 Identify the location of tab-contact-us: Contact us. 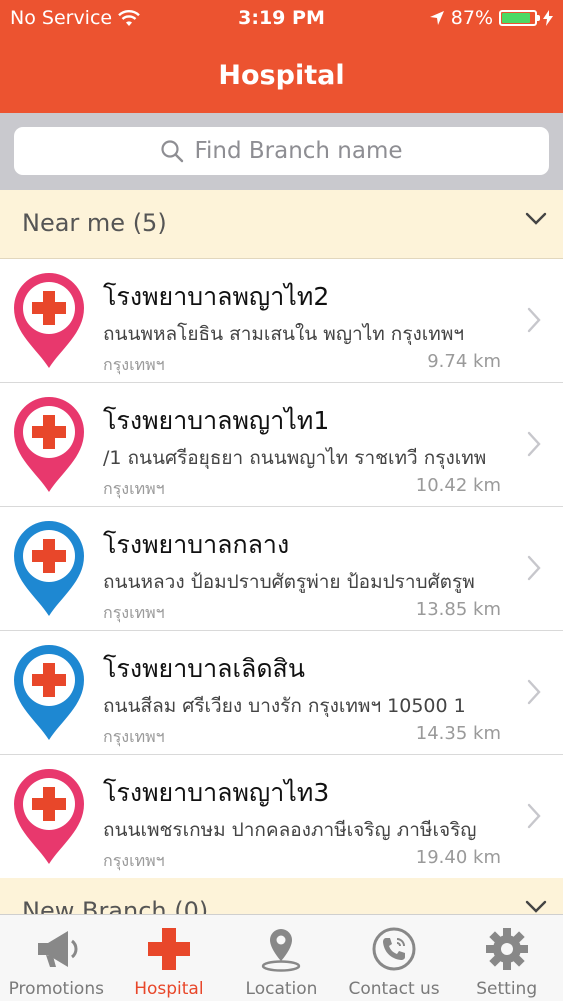
(394, 958).